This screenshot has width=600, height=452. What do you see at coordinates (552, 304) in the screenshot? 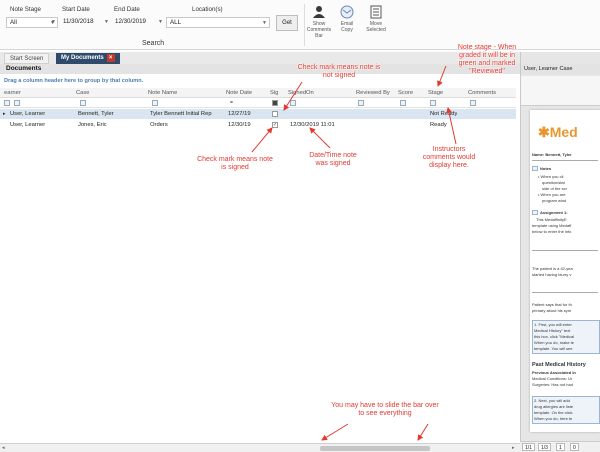
I see `preview-patient-says: Patient says that for th` at bounding box center [552, 304].